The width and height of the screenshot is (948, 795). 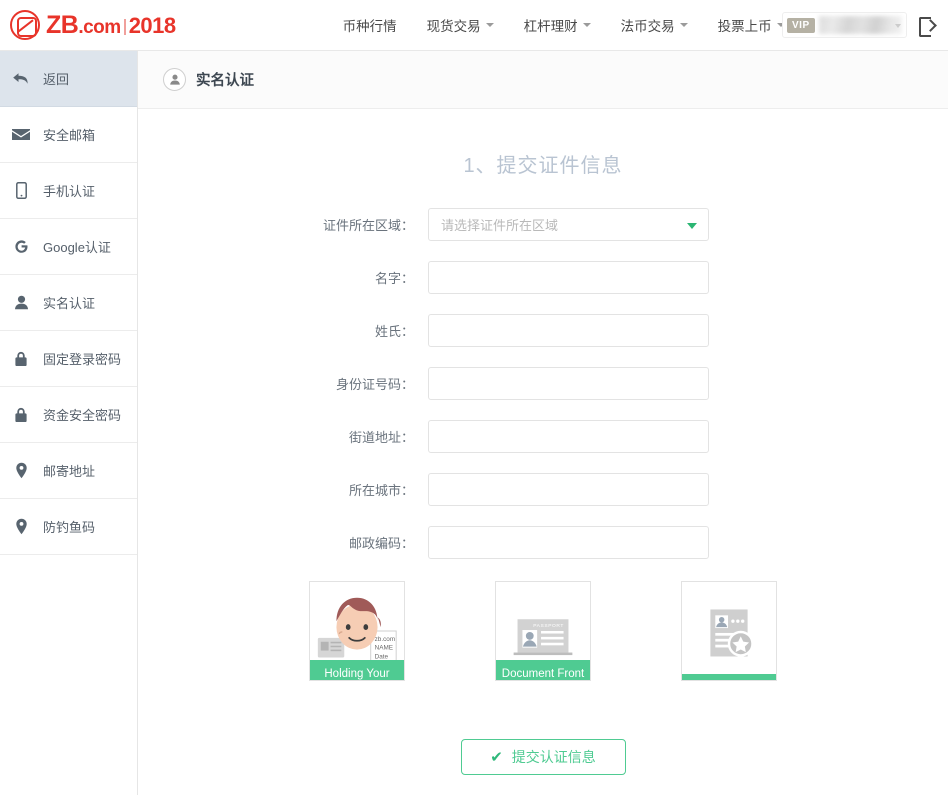 What do you see at coordinates (21, 79) in the screenshot?
I see `back-arrow-icon` at bounding box center [21, 79].